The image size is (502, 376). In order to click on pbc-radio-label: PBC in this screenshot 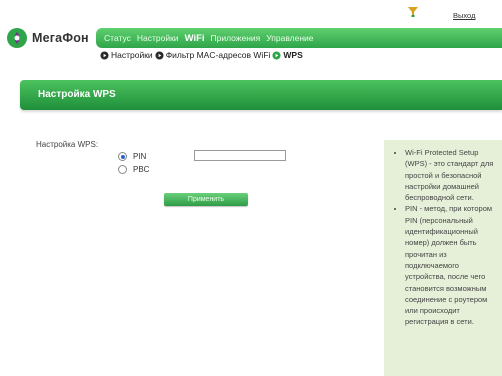, I will do `click(141, 169)`.